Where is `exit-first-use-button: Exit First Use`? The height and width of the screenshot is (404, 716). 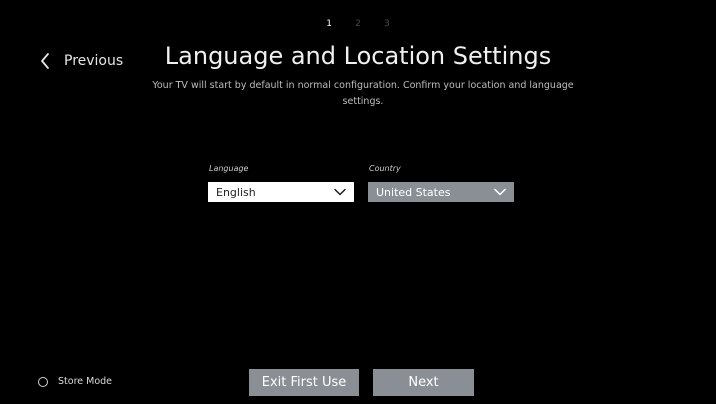 exit-first-use-button: Exit First Use is located at coordinates (304, 382).